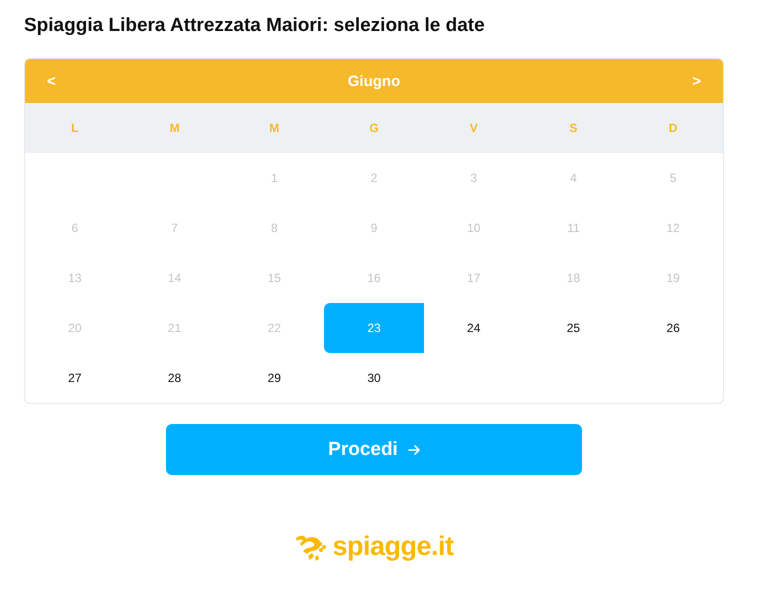  What do you see at coordinates (573, 128) in the screenshot?
I see `weekday-label: S` at bounding box center [573, 128].